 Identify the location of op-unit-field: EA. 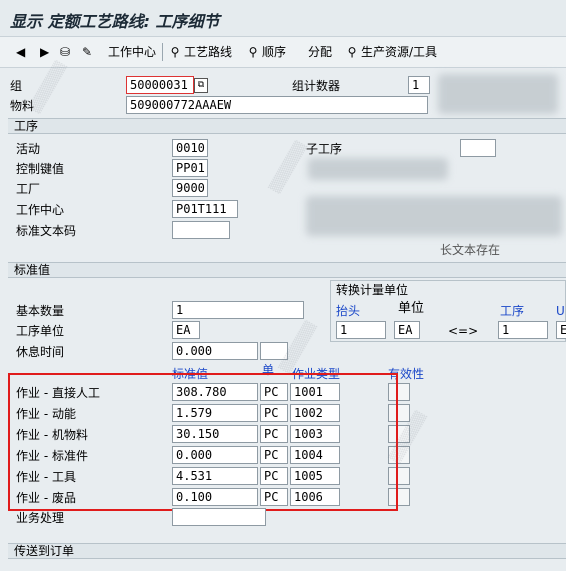
(186, 330).